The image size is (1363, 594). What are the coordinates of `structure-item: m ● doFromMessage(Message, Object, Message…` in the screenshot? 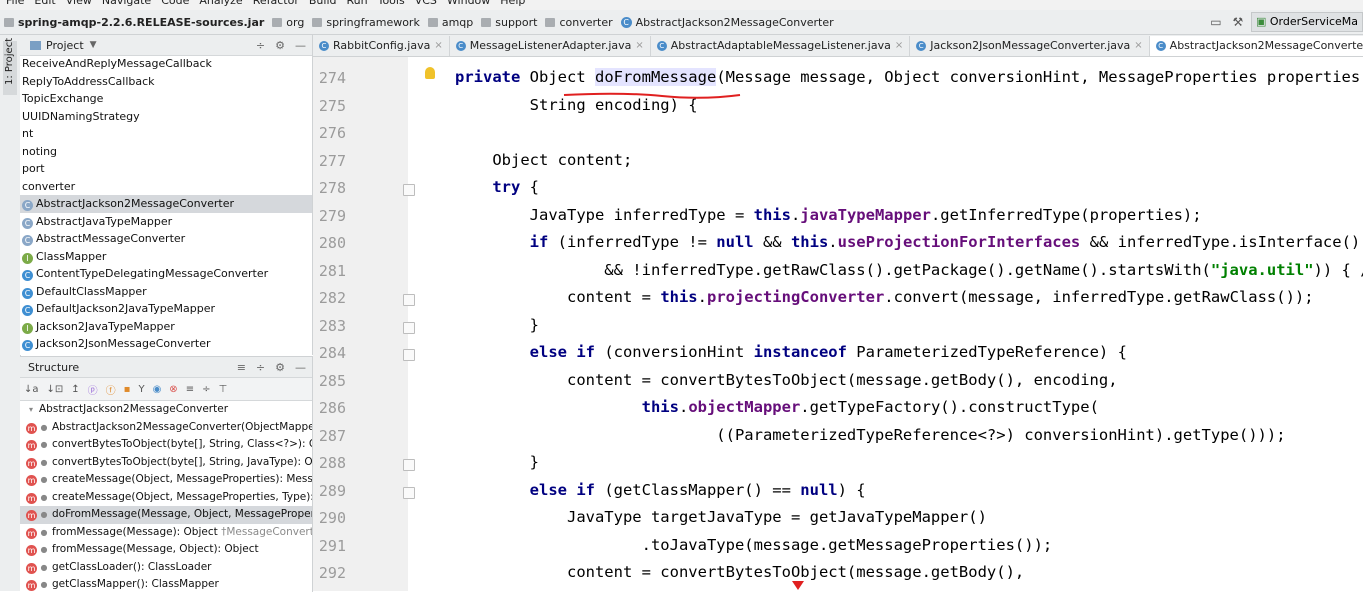 It's located at (166, 515).